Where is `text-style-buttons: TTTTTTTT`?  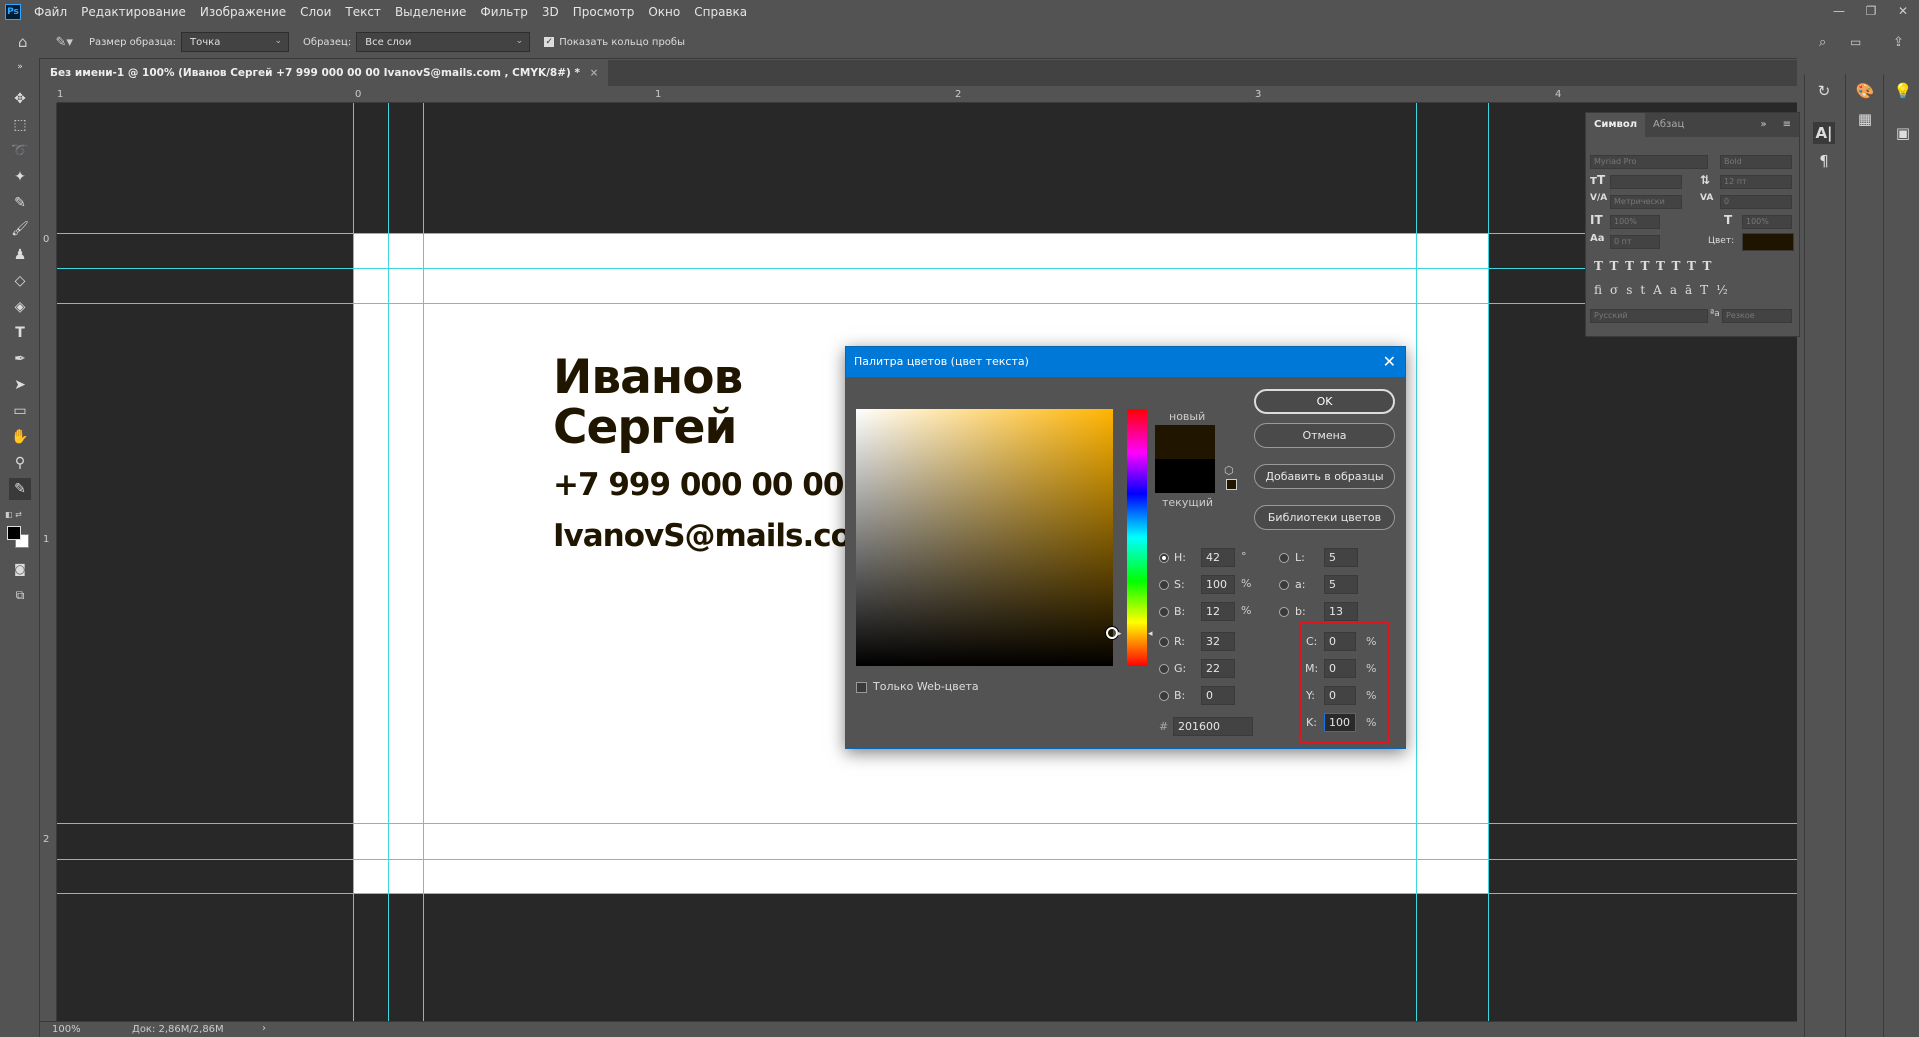 text-style-buttons: TTTTTTTT is located at coordinates (1656, 266).